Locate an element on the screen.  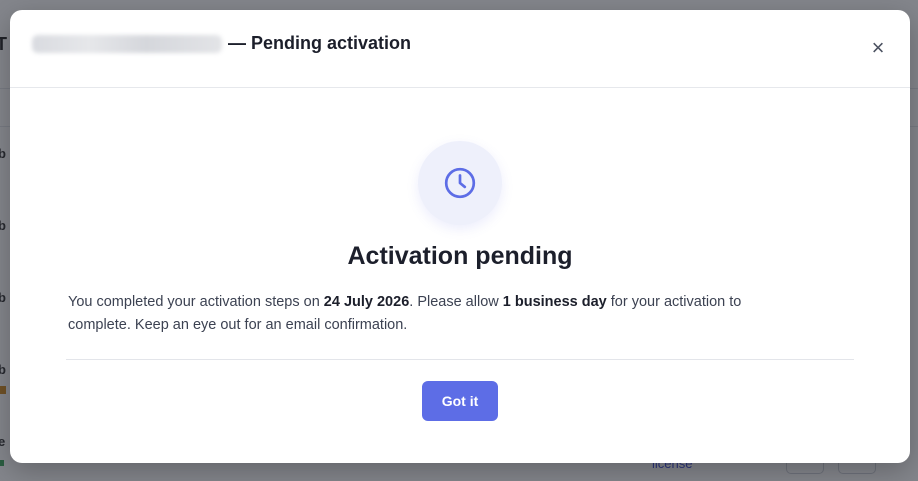
modal-title-text: — Pending activation is located at coordinates (320, 43).